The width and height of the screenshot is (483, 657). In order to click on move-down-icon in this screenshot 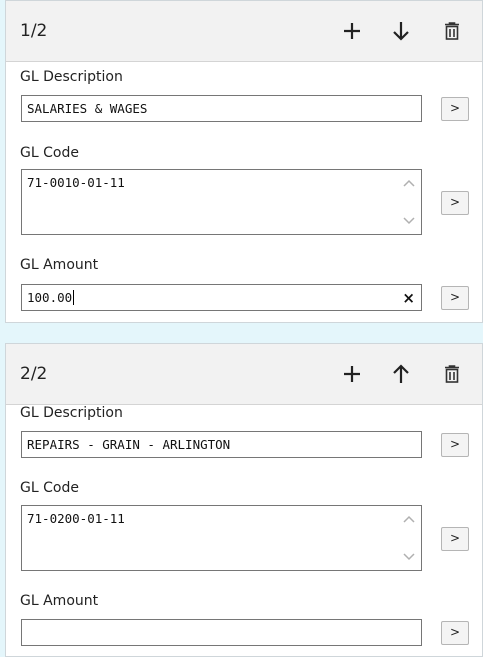, I will do `click(401, 31)`.